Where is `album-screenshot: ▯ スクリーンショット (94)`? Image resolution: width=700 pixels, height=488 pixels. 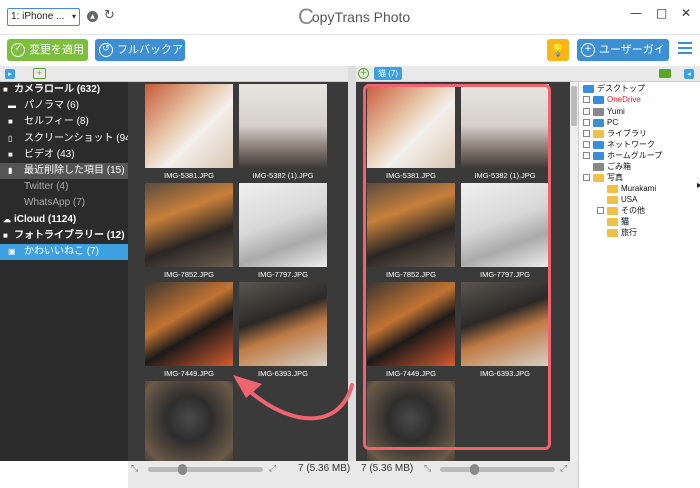 album-screenshot: ▯ スクリーンショット (94) is located at coordinates (67, 139).